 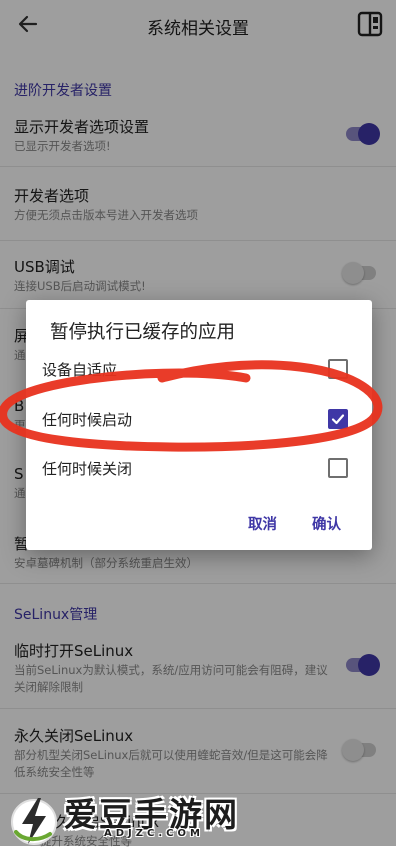 What do you see at coordinates (87, 420) in the screenshot?
I see `option-label: 任何时候启动` at bounding box center [87, 420].